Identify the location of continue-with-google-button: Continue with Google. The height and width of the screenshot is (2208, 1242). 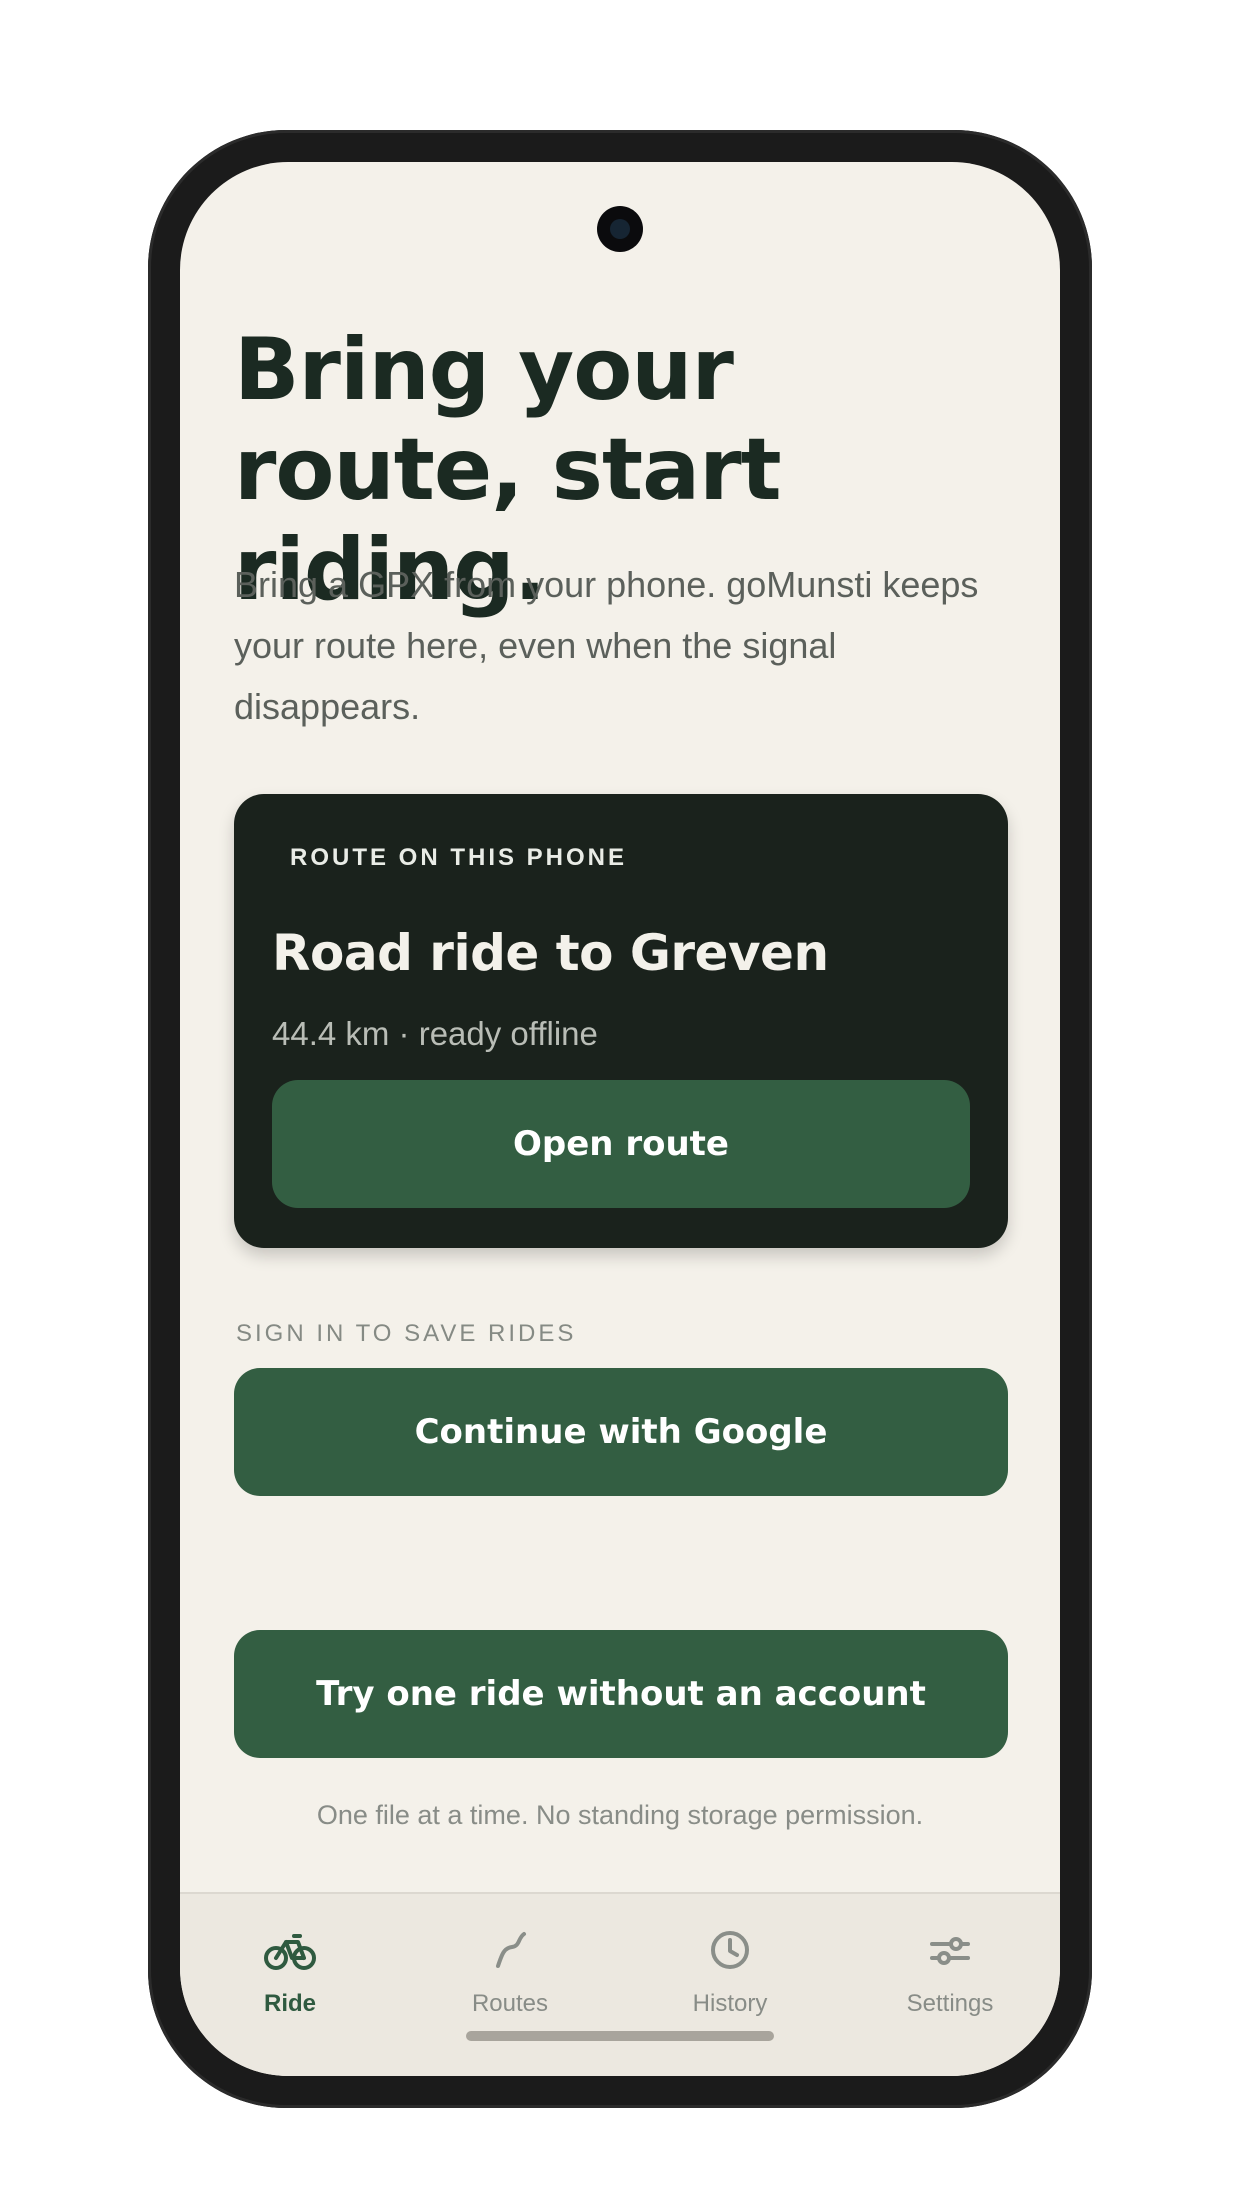
(621, 1432).